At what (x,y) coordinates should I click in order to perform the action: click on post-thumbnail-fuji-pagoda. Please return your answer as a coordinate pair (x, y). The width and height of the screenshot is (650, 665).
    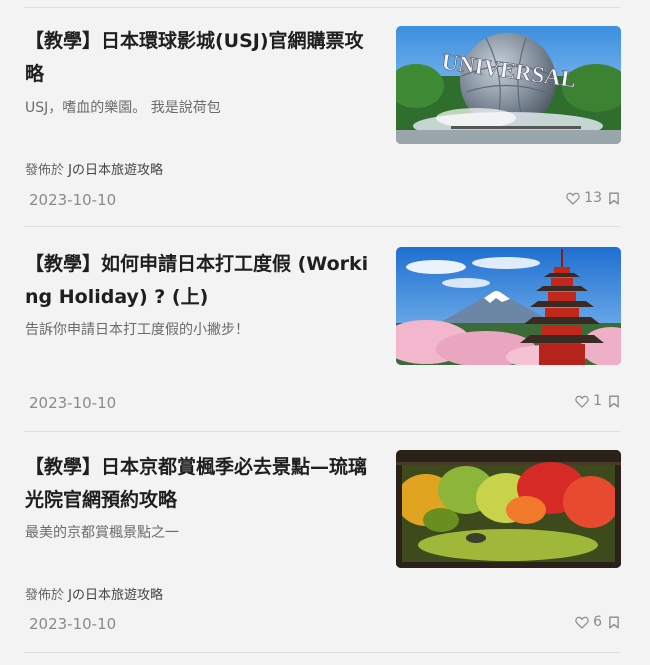
    Looking at the image, I should click on (508, 306).